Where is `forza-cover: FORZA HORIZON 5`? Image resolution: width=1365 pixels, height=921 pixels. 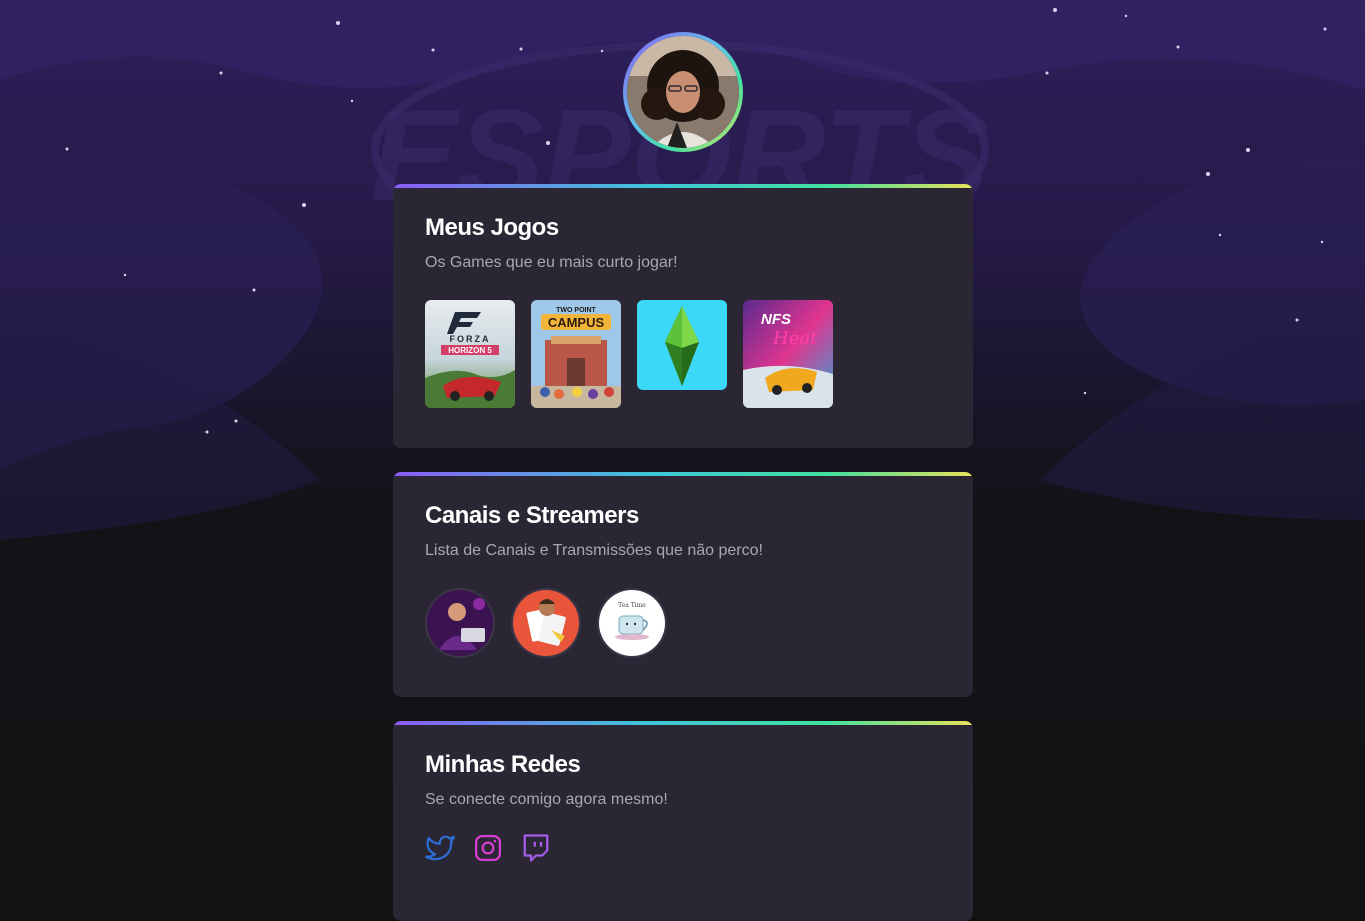
forza-cover: FORZA HORIZON 5 is located at coordinates (470, 354).